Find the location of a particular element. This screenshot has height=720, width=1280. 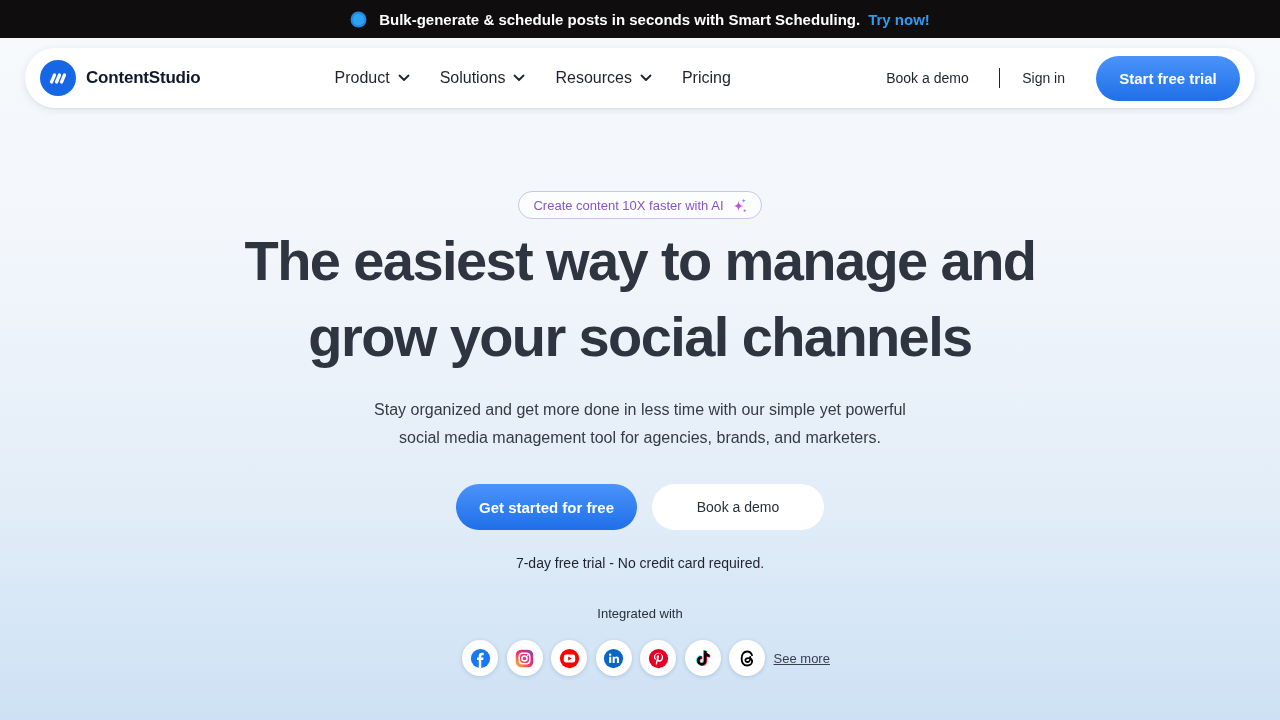

announcement-text: Bulk-generate & schedule posts in seconds with Smart Scheduling. is located at coordinates (620, 19).